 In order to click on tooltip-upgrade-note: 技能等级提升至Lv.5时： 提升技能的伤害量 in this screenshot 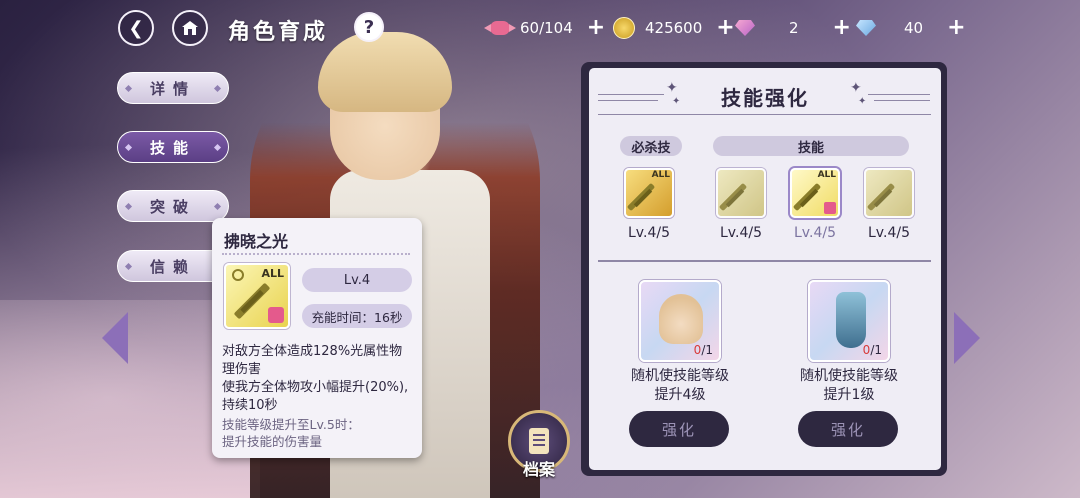, I will do `click(318, 433)`.